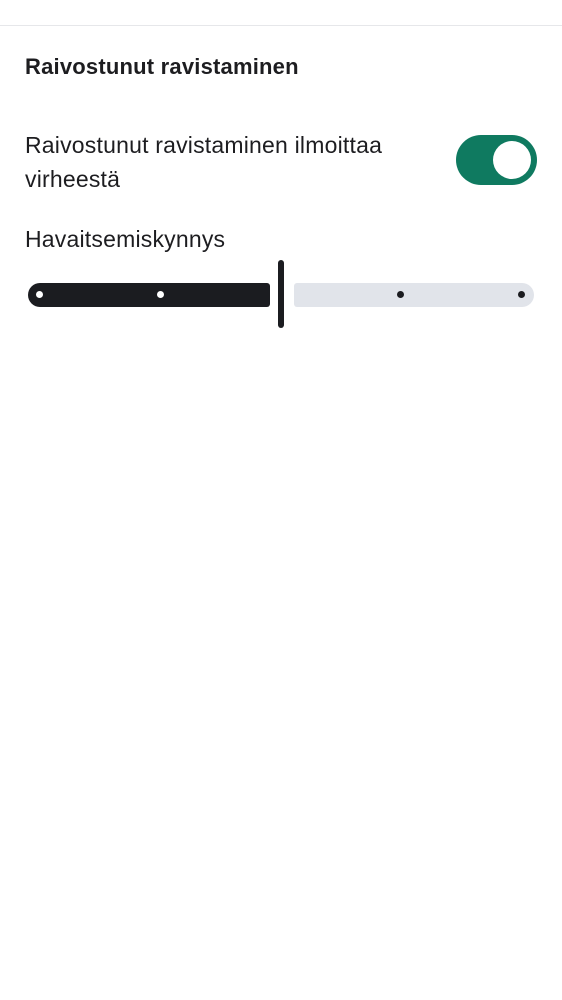  What do you see at coordinates (414, 295) in the screenshot?
I see `slider-inactive-track` at bounding box center [414, 295].